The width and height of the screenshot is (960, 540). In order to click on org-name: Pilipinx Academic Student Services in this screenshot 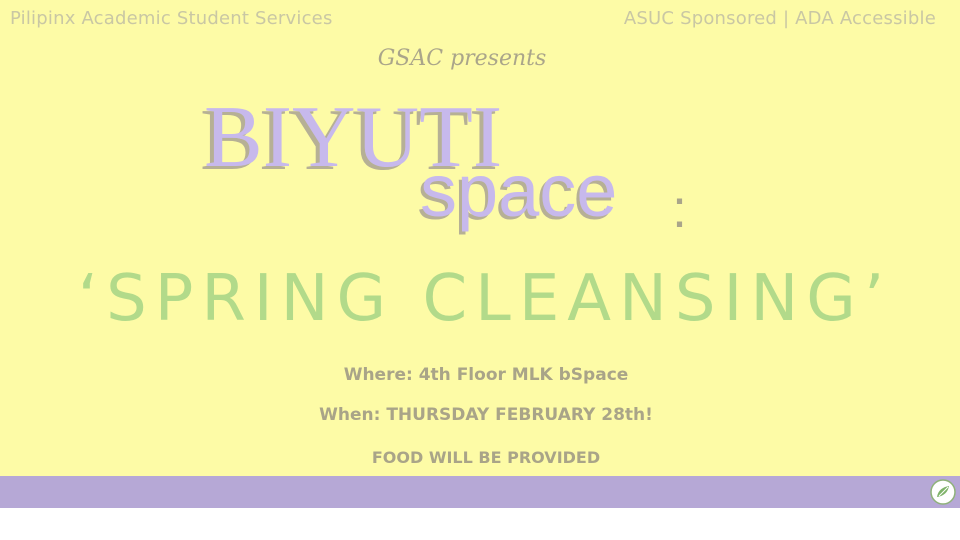, I will do `click(171, 18)`.